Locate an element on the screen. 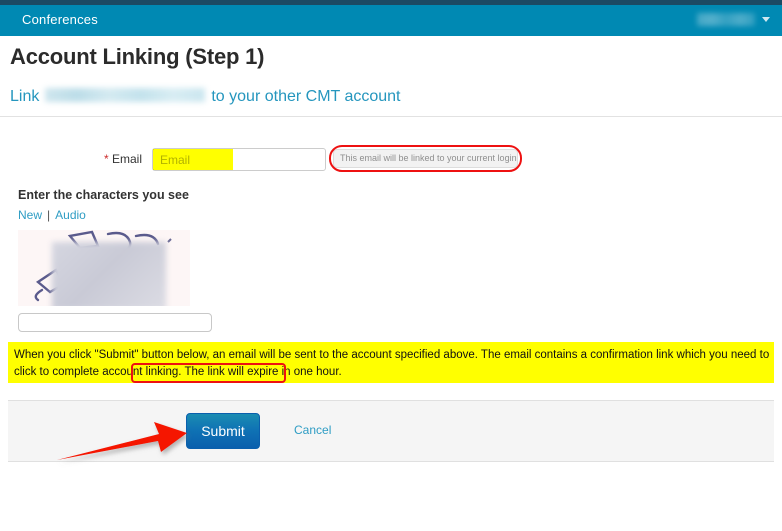  email-input is located at coordinates (239, 159).